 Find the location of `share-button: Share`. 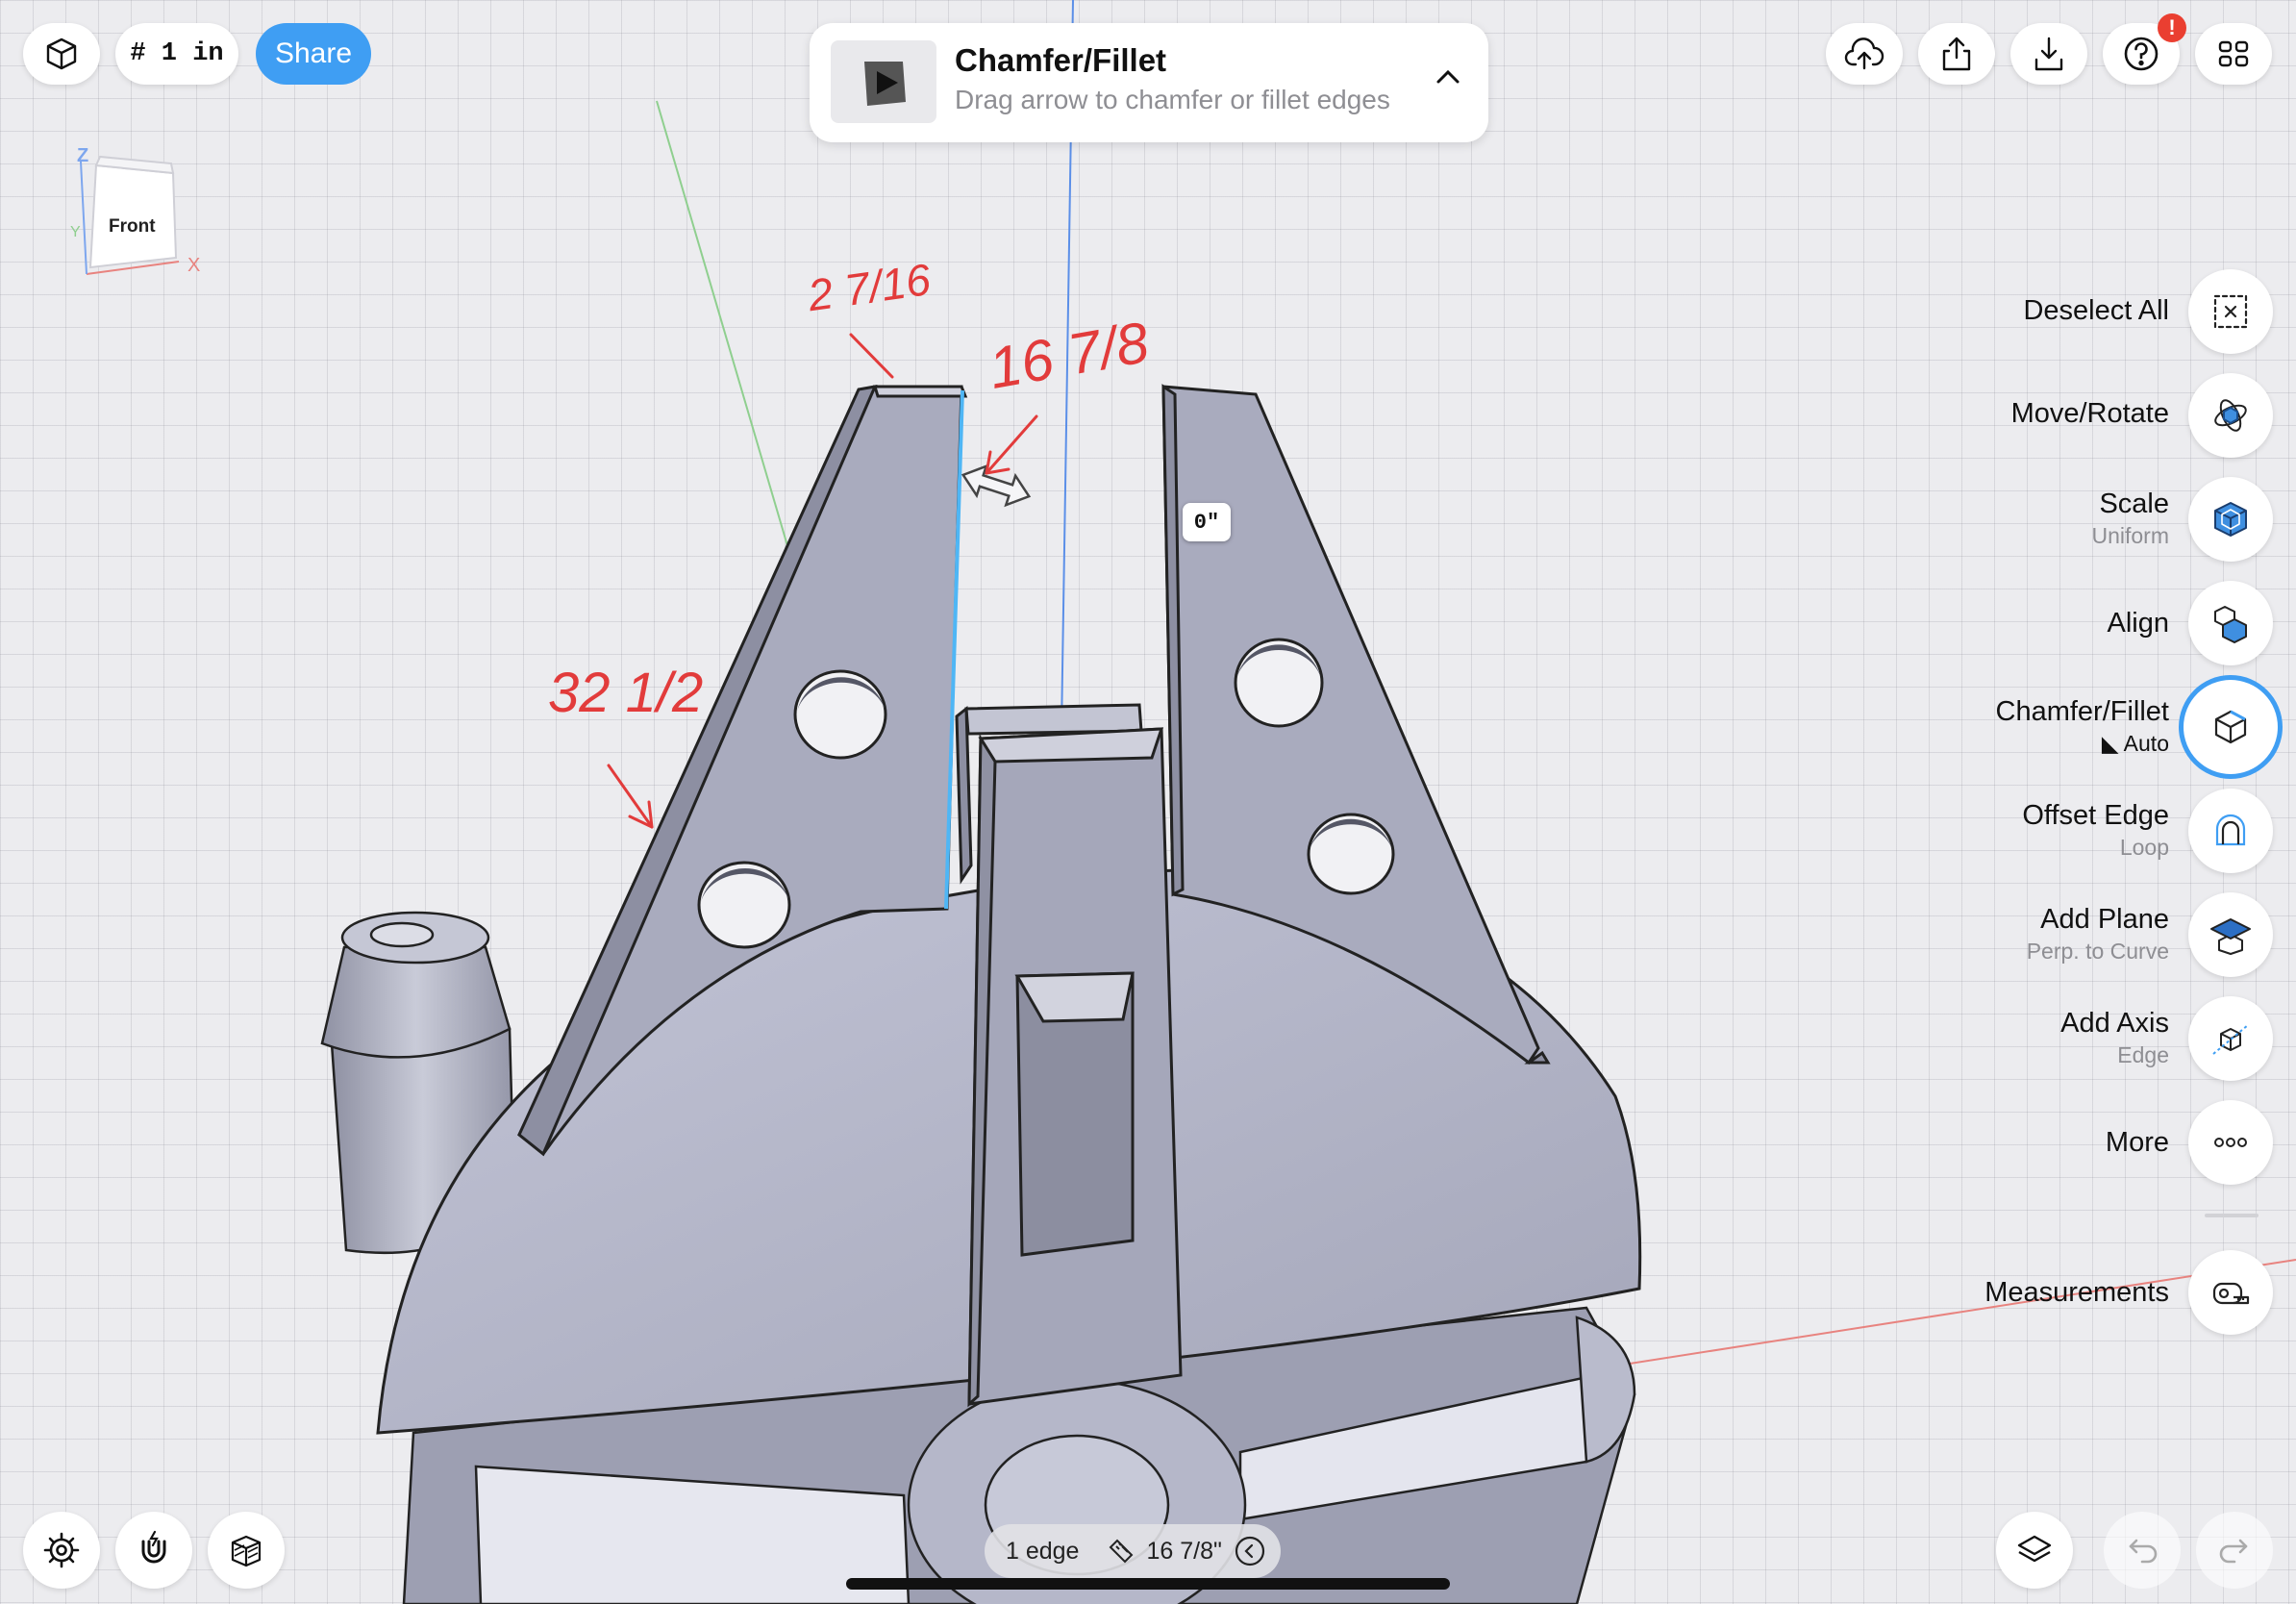

share-button: Share is located at coordinates (313, 54).